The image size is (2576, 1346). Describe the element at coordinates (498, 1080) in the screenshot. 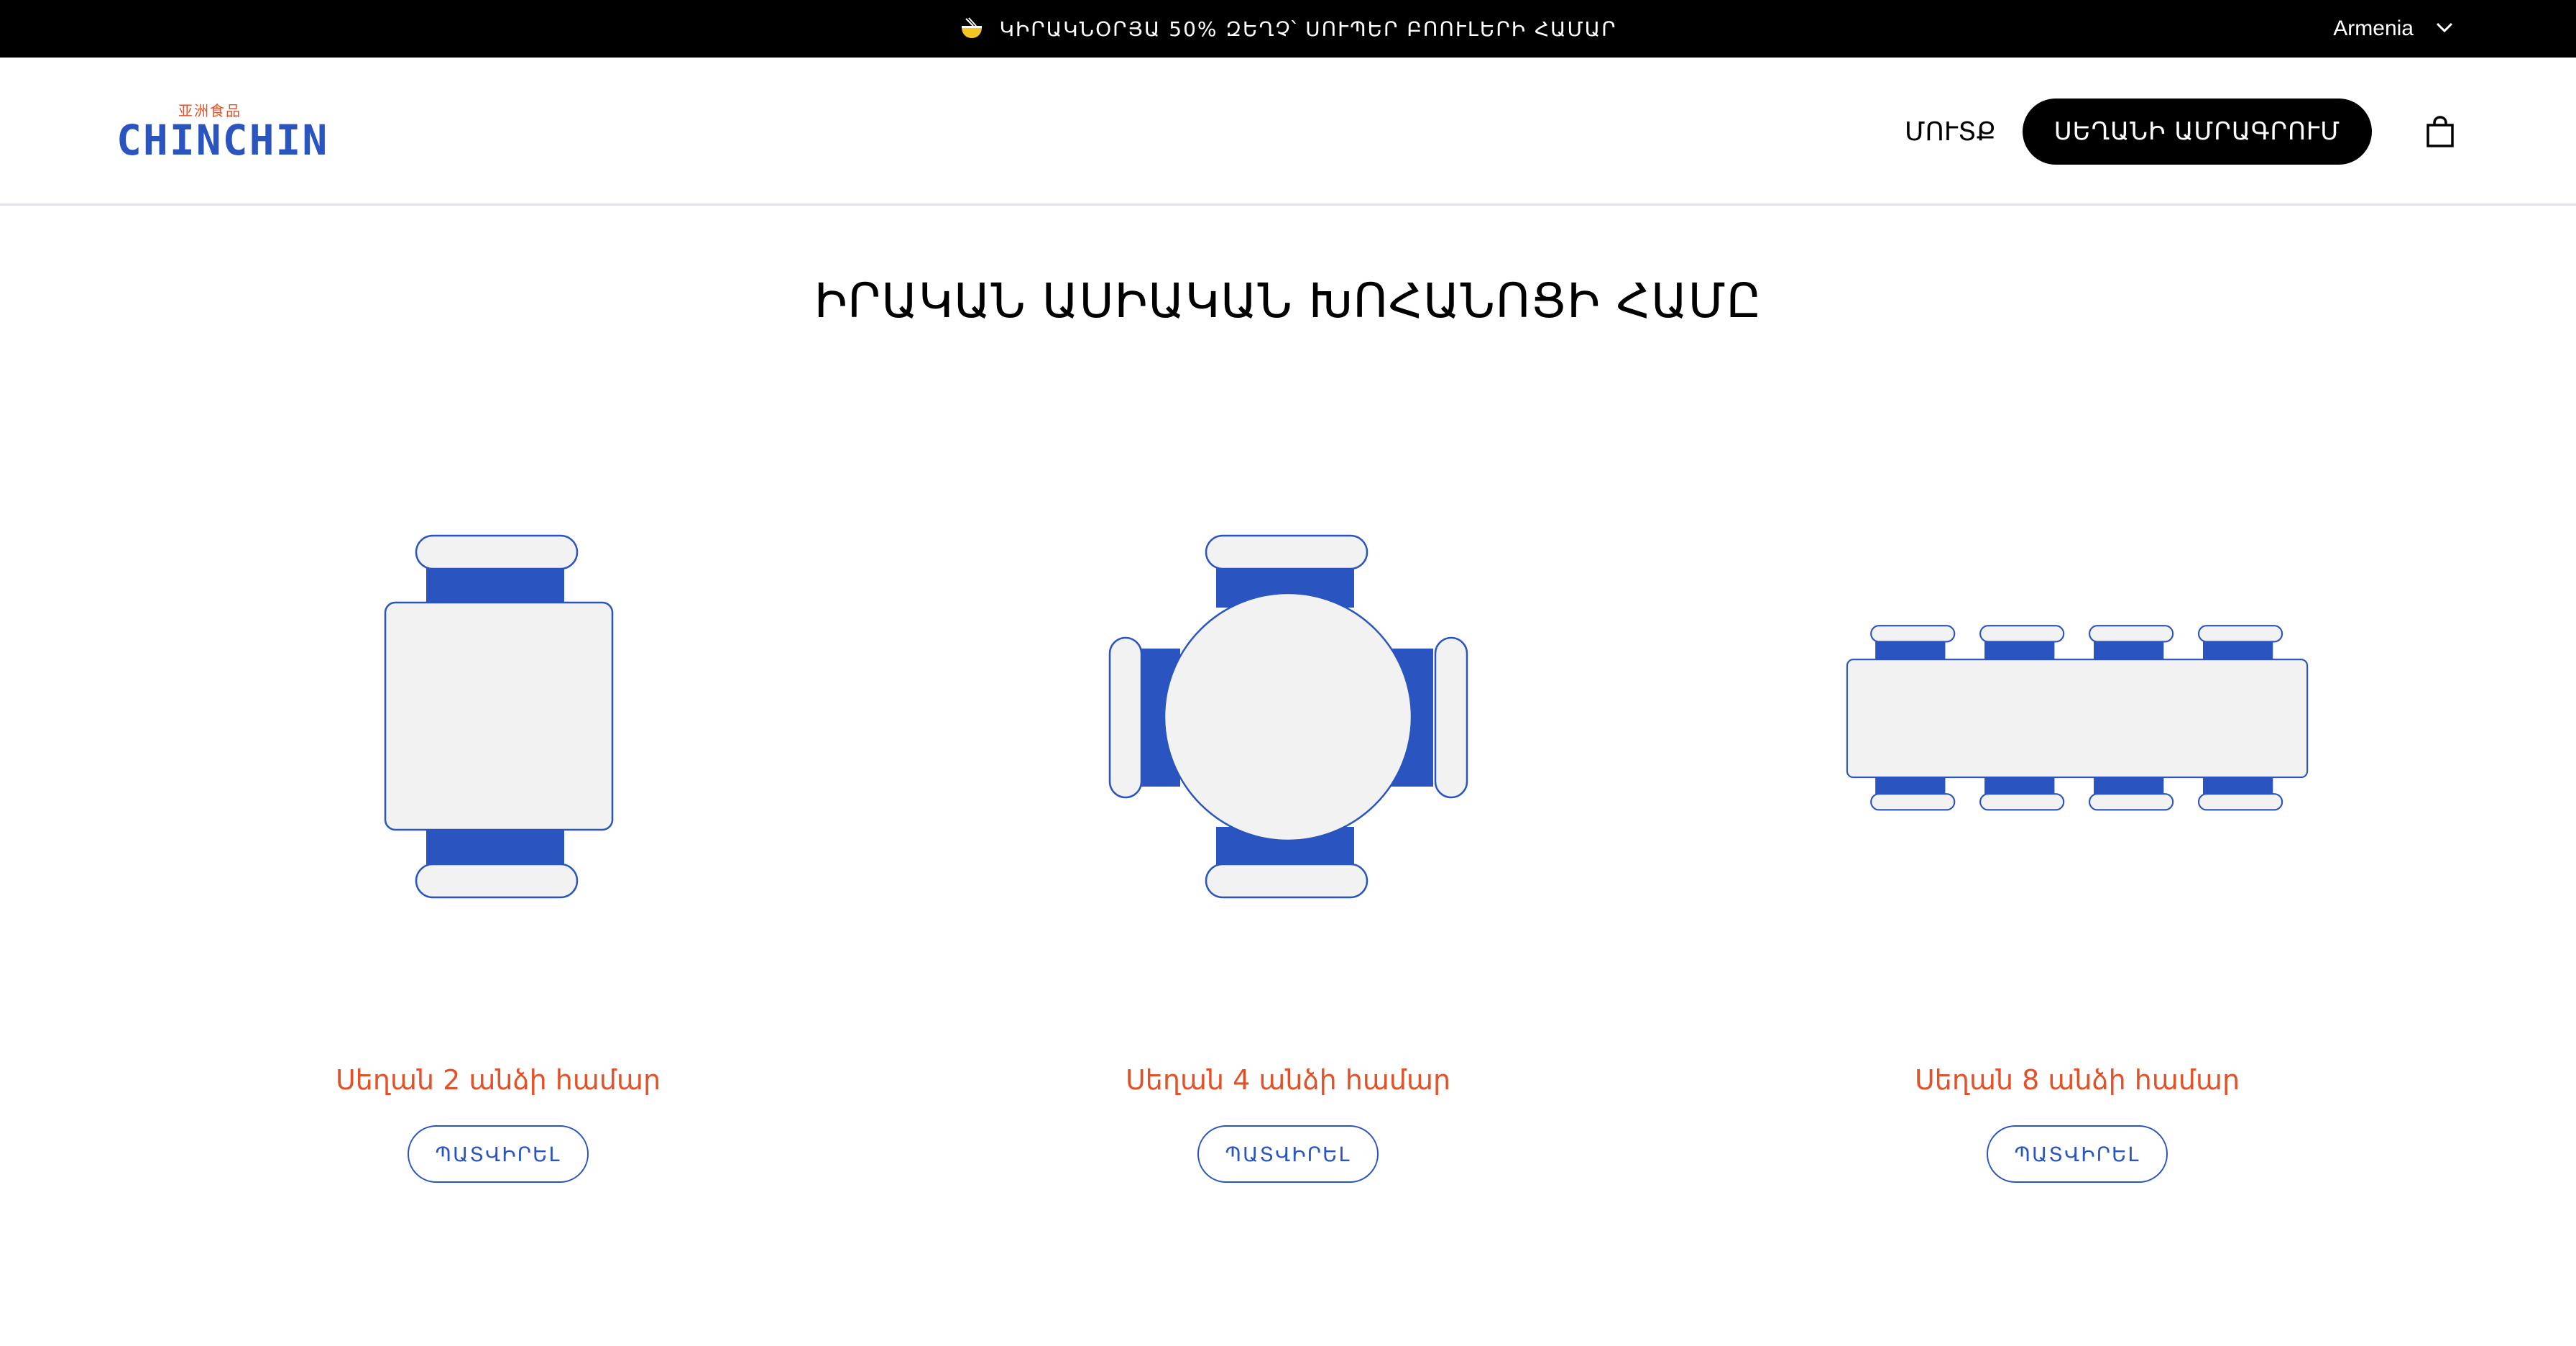

I see `table-label: Սեղան 2 անձի համար` at that location.